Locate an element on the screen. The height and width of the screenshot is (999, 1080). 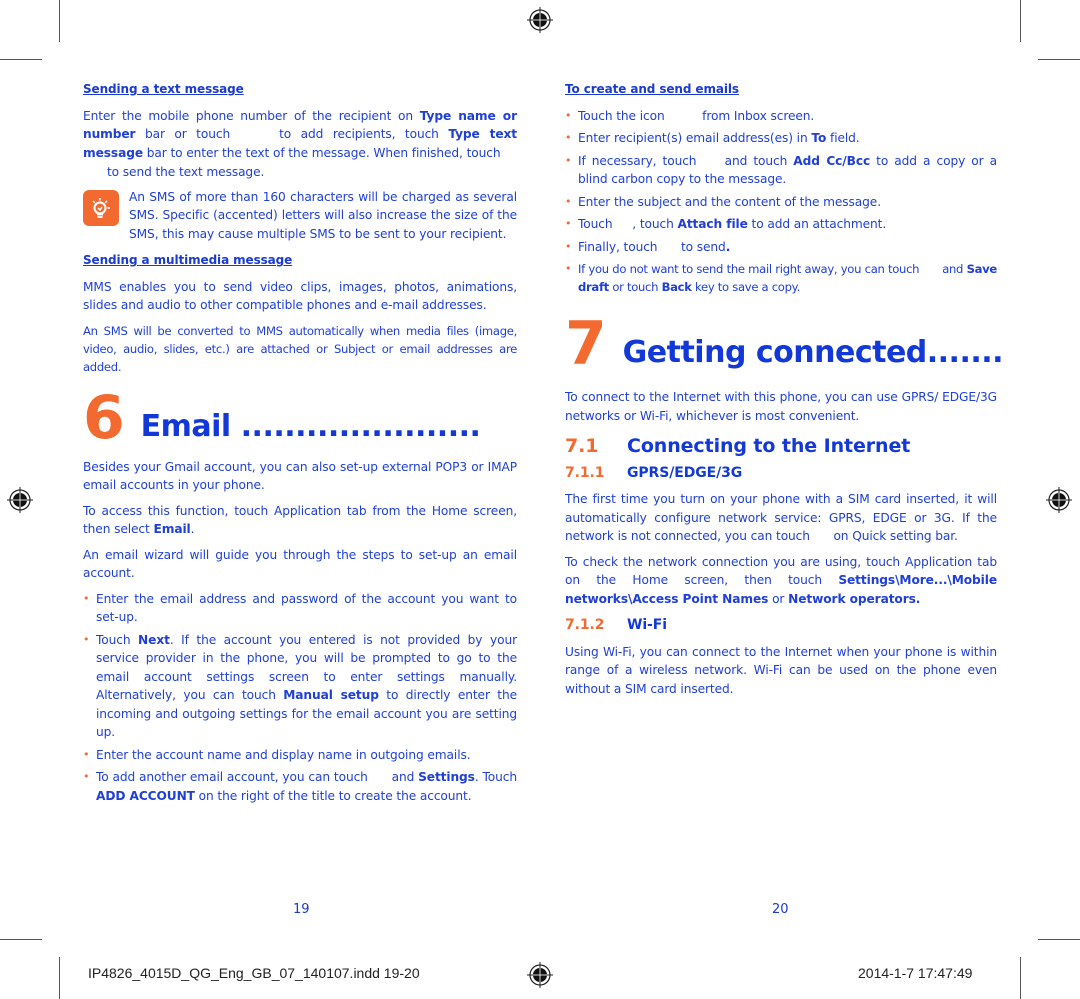
bold-text: To is located at coordinates (819, 138).